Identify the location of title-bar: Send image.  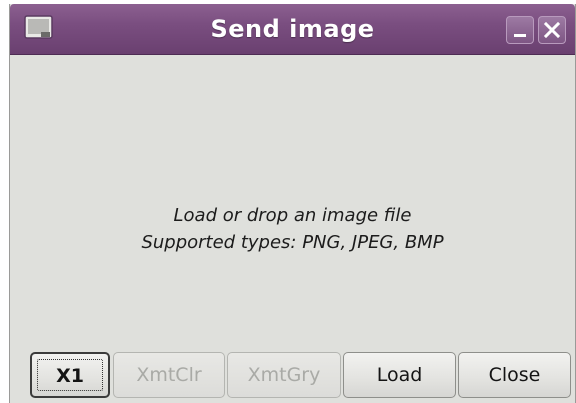
(292, 29).